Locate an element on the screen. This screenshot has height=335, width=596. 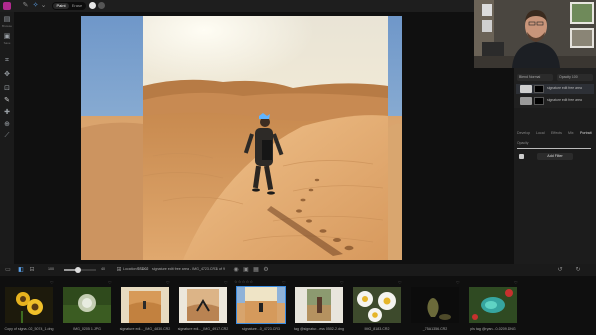
info-icon: ▣ is located at coordinates (246, 270).